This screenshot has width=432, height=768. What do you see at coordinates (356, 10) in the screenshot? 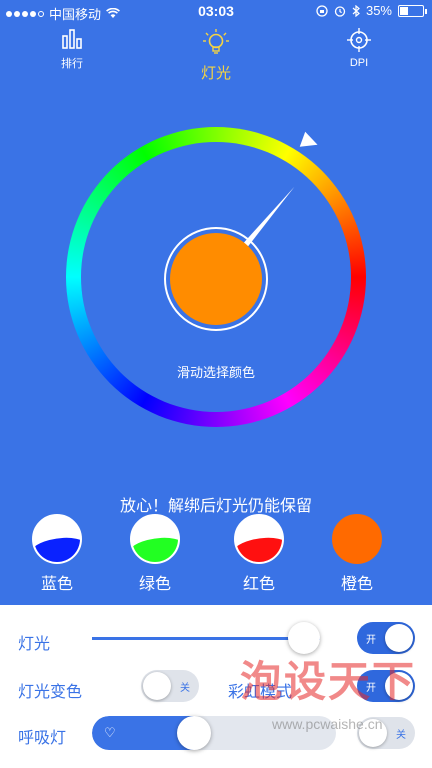
I see `bluetooth-icon` at bounding box center [356, 10].